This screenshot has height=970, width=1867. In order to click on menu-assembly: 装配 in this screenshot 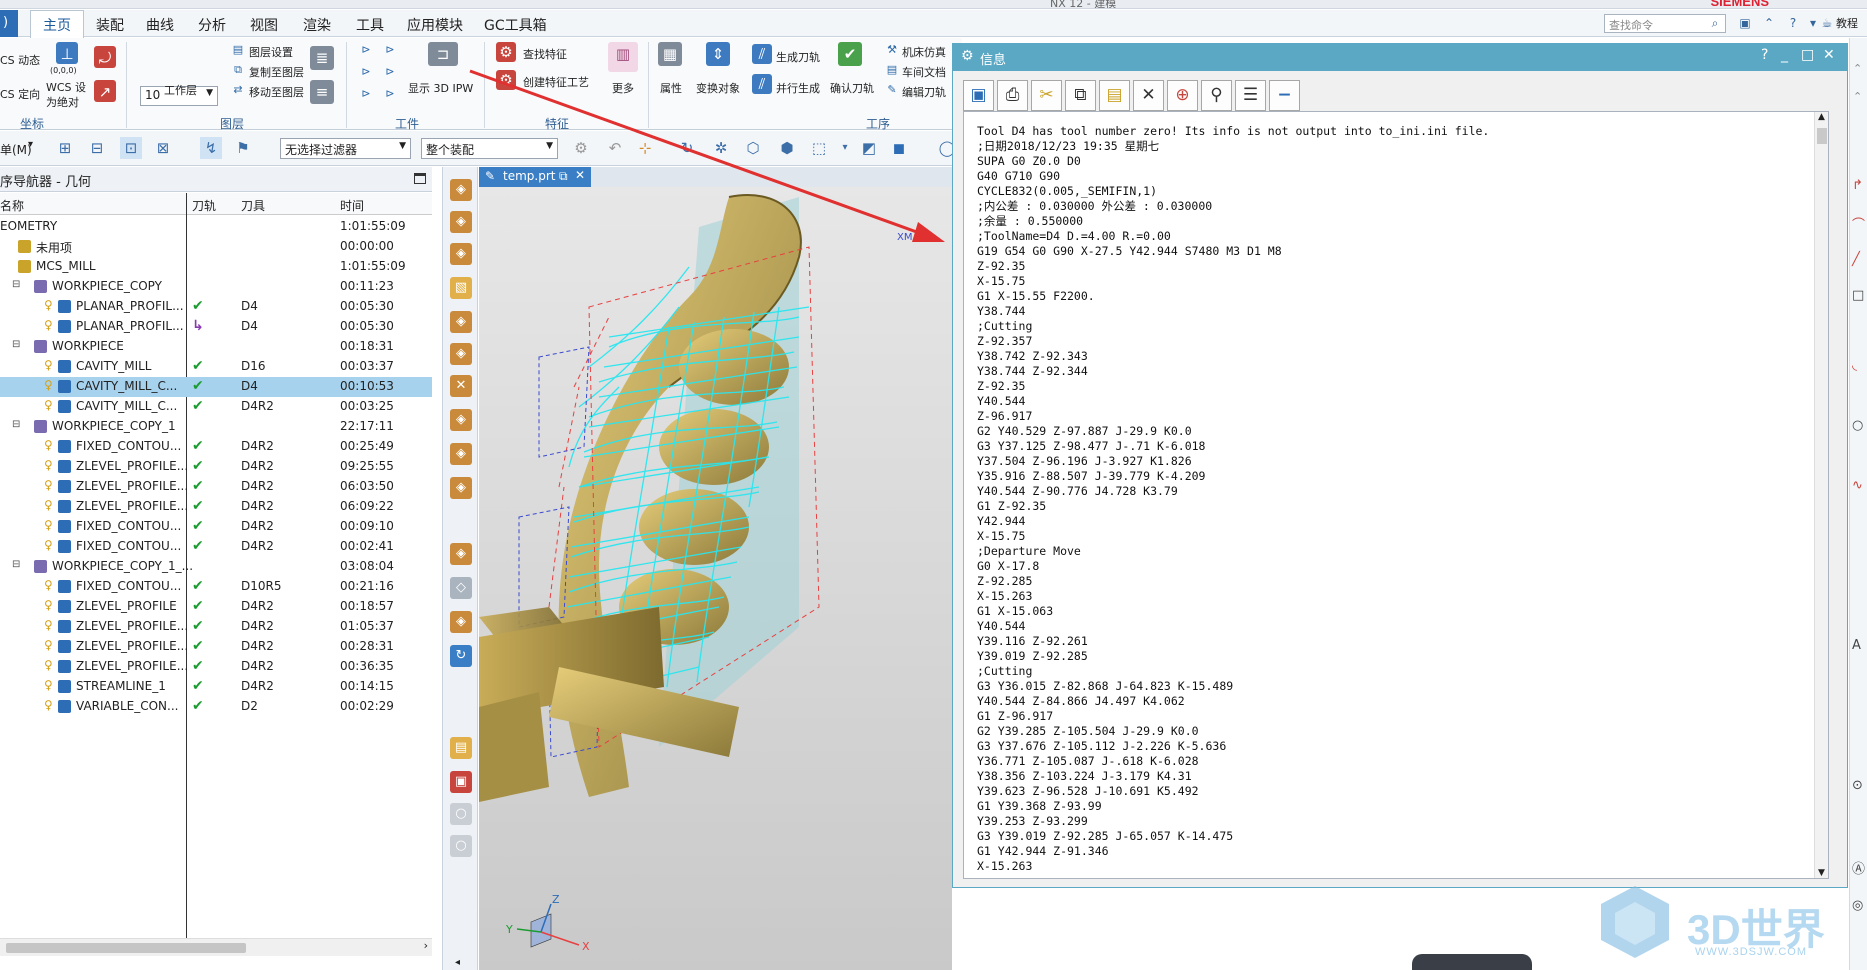, I will do `click(110, 25)`.